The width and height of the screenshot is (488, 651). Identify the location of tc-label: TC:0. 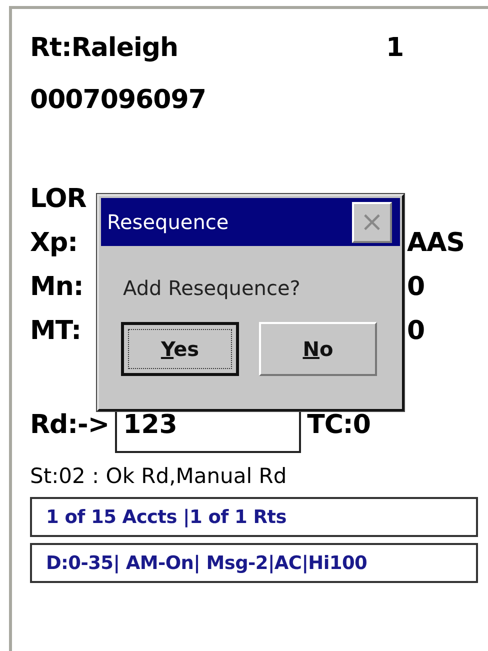
(338, 425).